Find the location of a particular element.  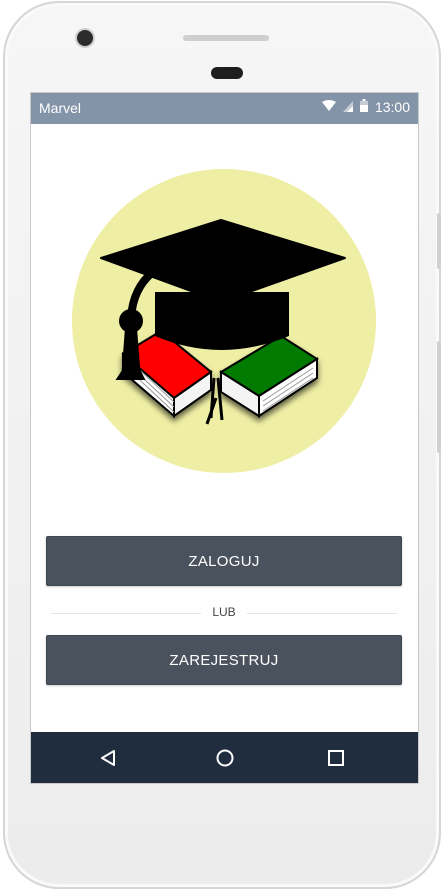

home-icon is located at coordinates (225, 758).